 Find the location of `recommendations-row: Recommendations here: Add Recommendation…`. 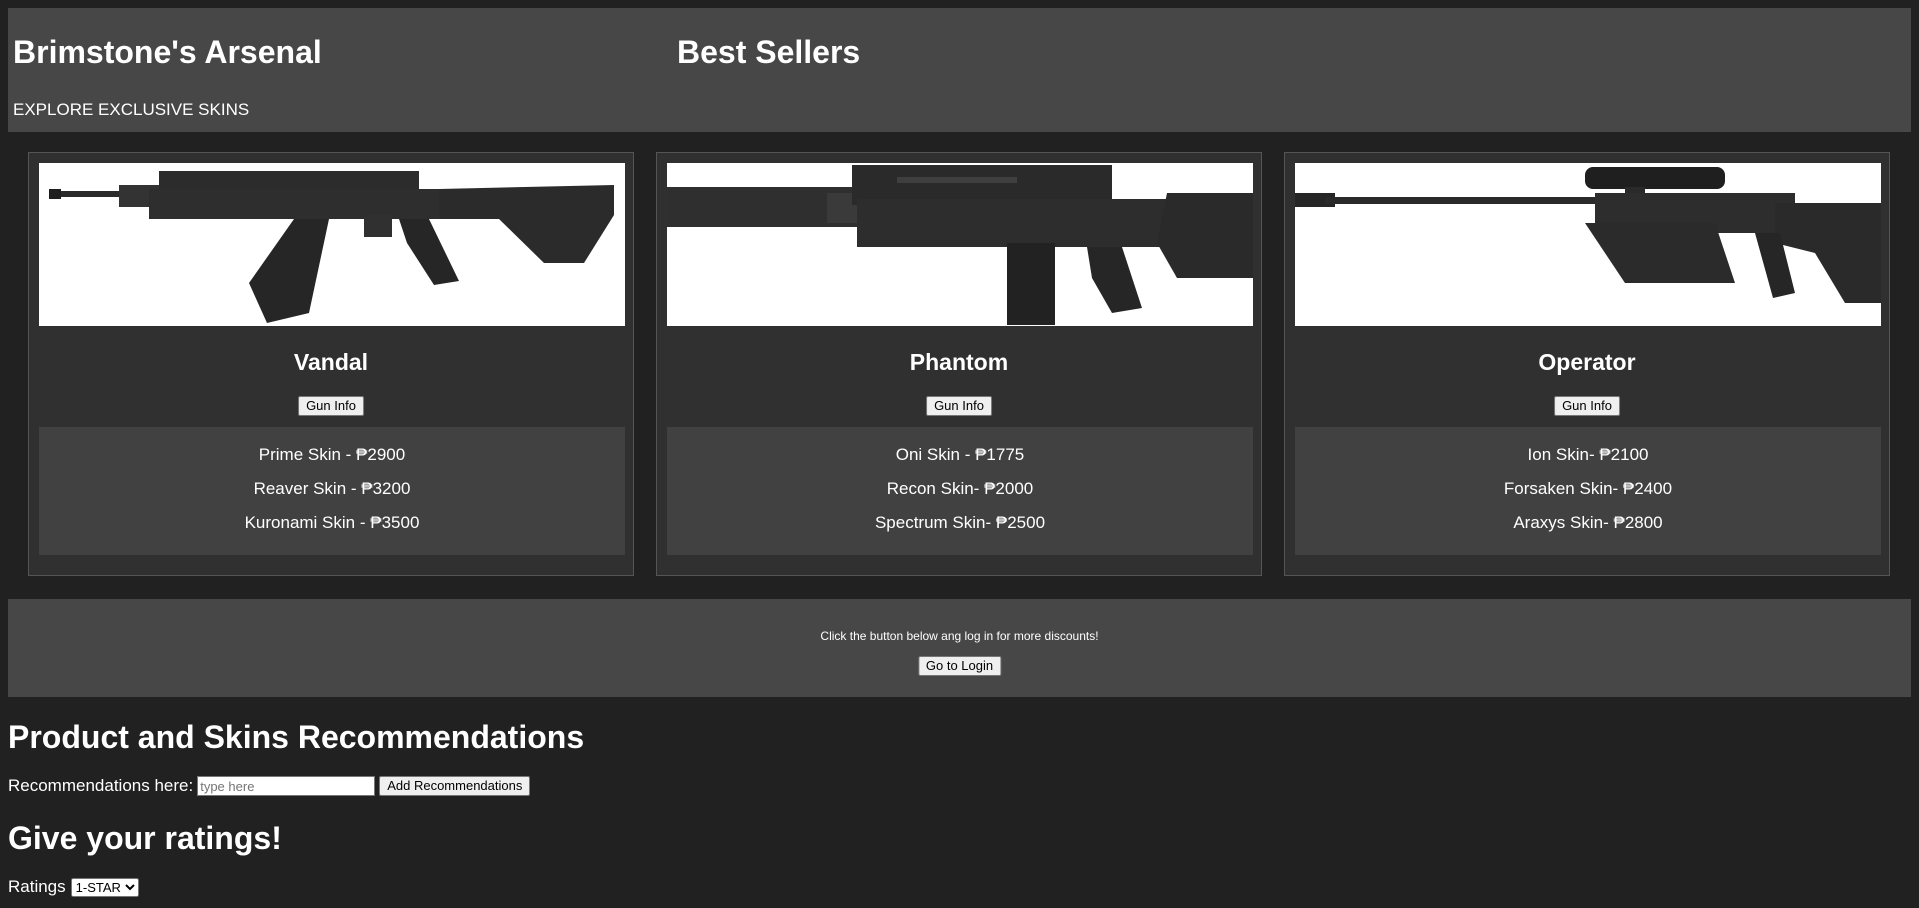

recommendations-row: Recommendations here: Add Recommendation… is located at coordinates (269, 786).